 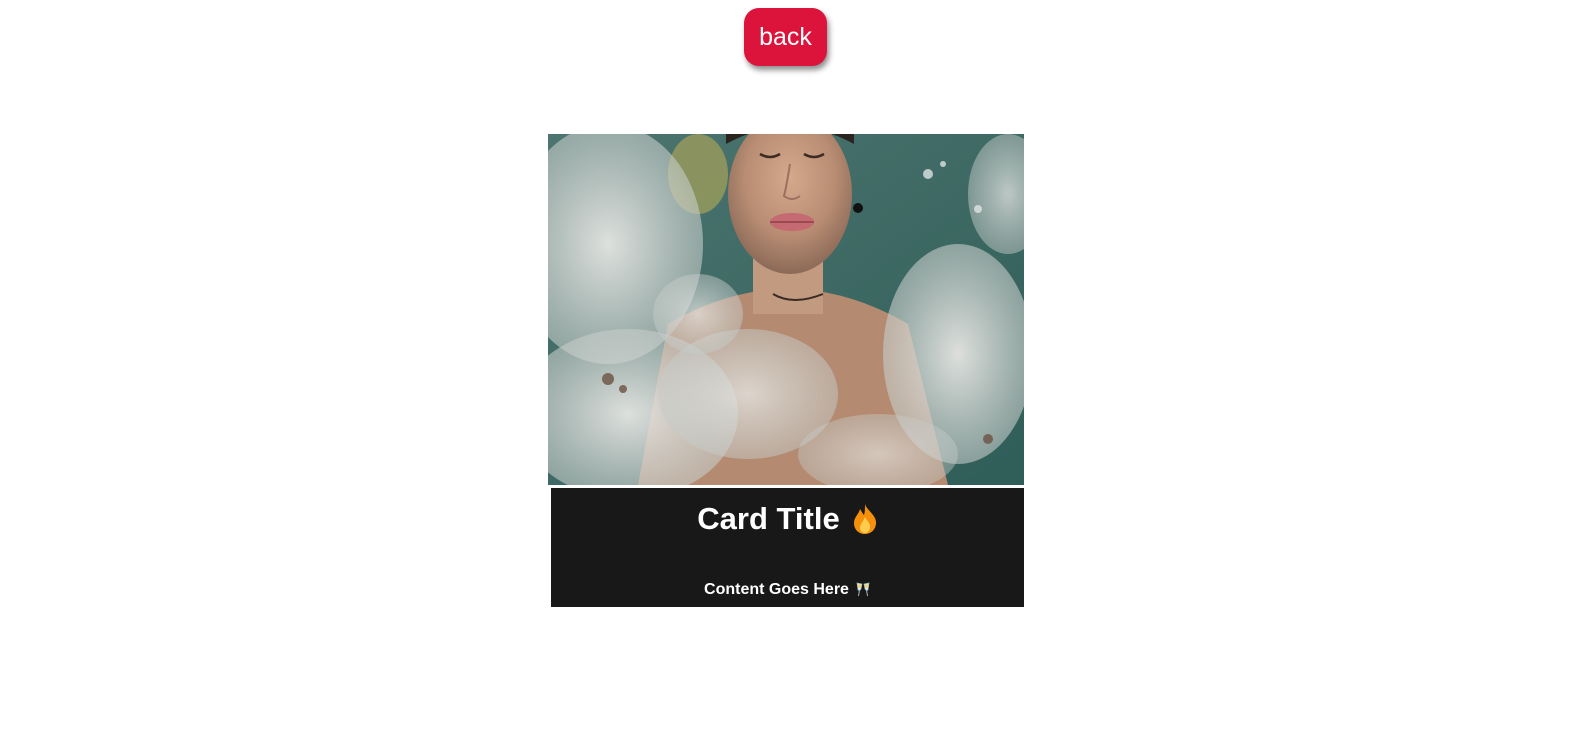 What do you see at coordinates (865, 522) in the screenshot?
I see `flame-icon` at bounding box center [865, 522].